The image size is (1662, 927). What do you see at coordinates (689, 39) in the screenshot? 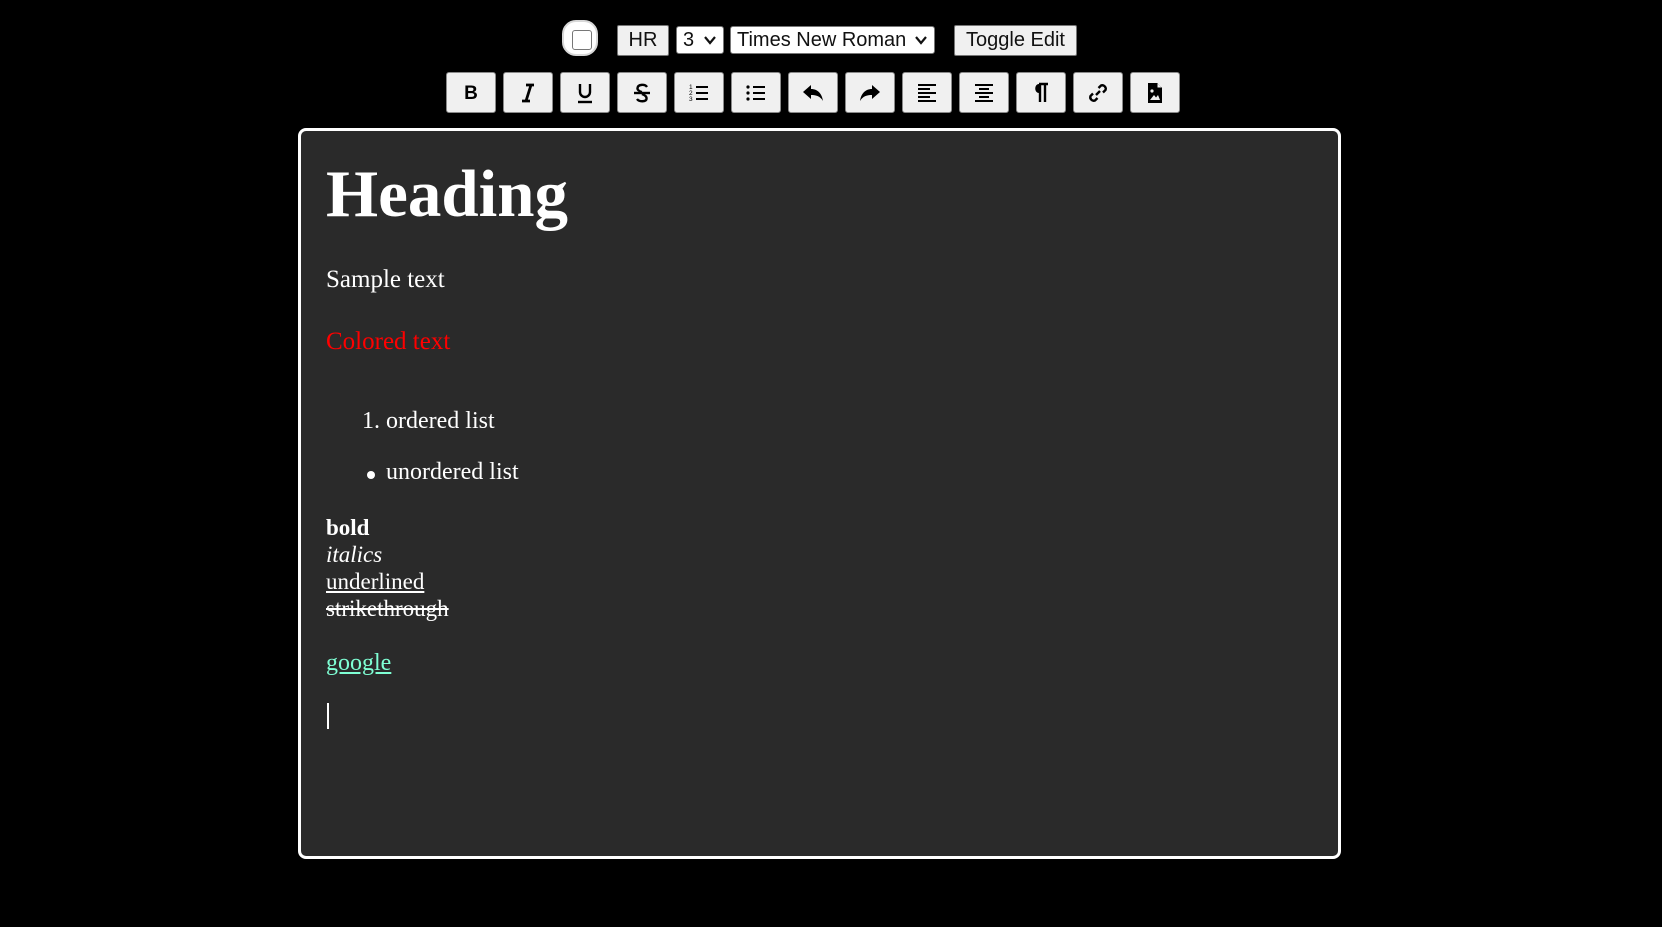
I see `heading-level-value: 3` at bounding box center [689, 39].